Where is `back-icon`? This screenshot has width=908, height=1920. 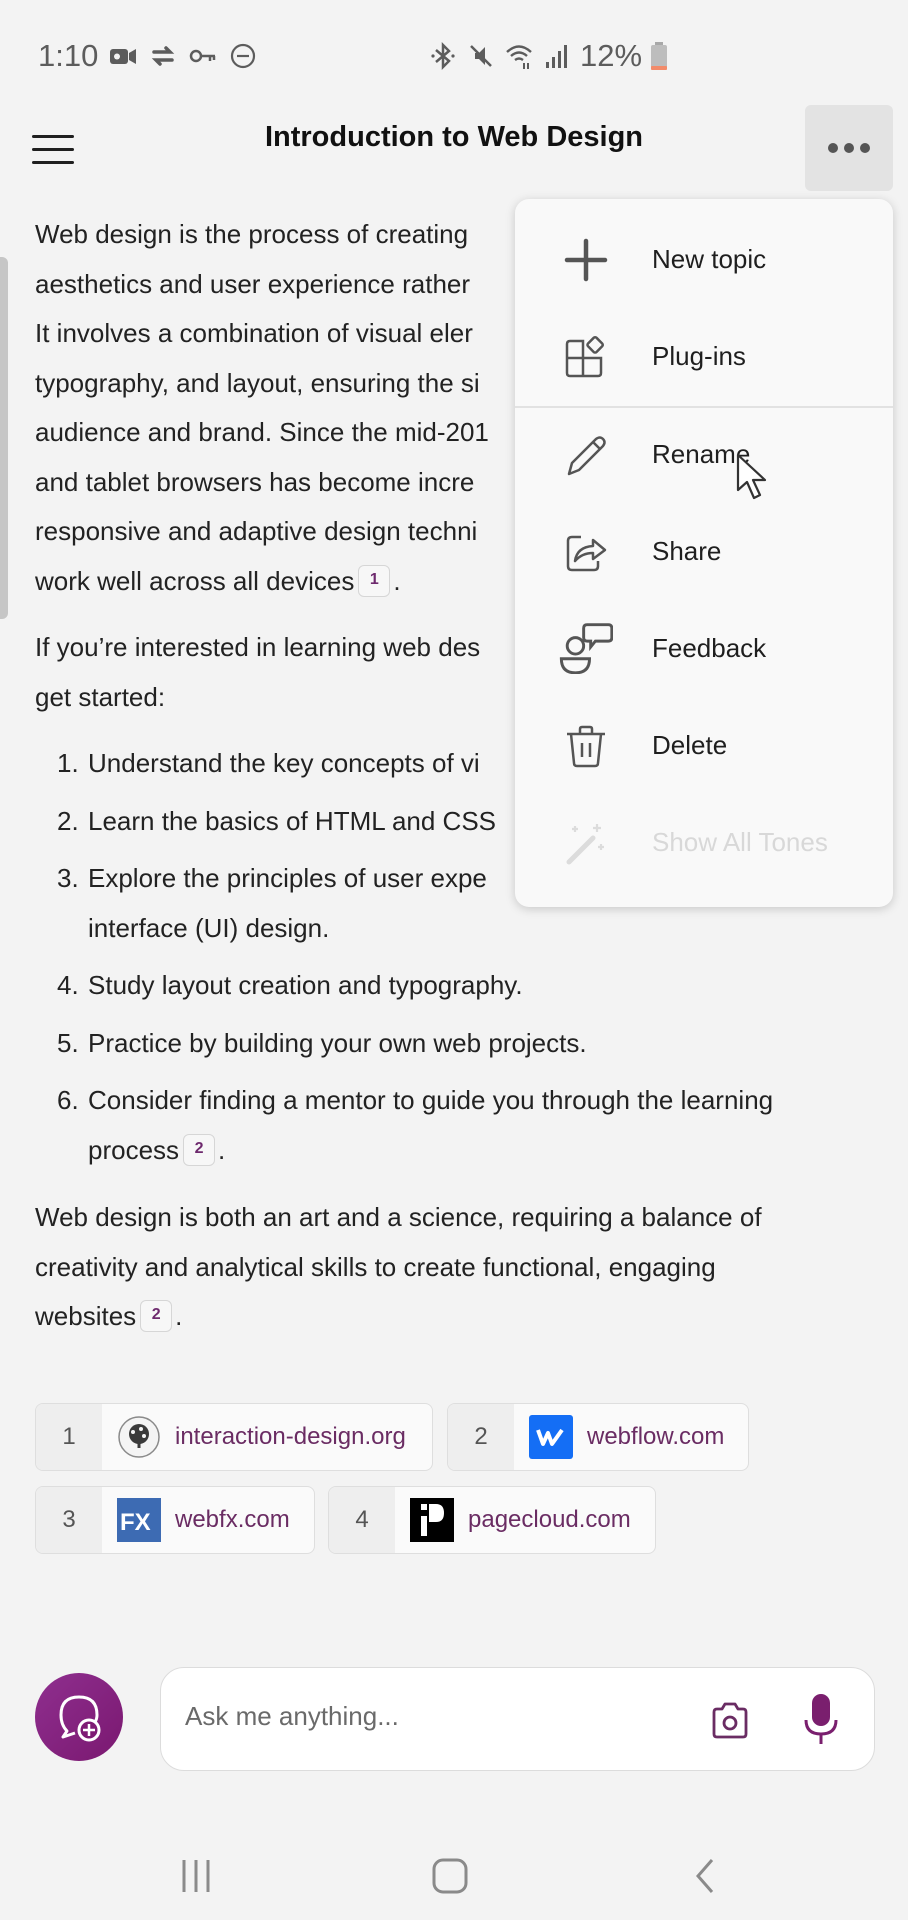
back-icon is located at coordinates (705, 1876).